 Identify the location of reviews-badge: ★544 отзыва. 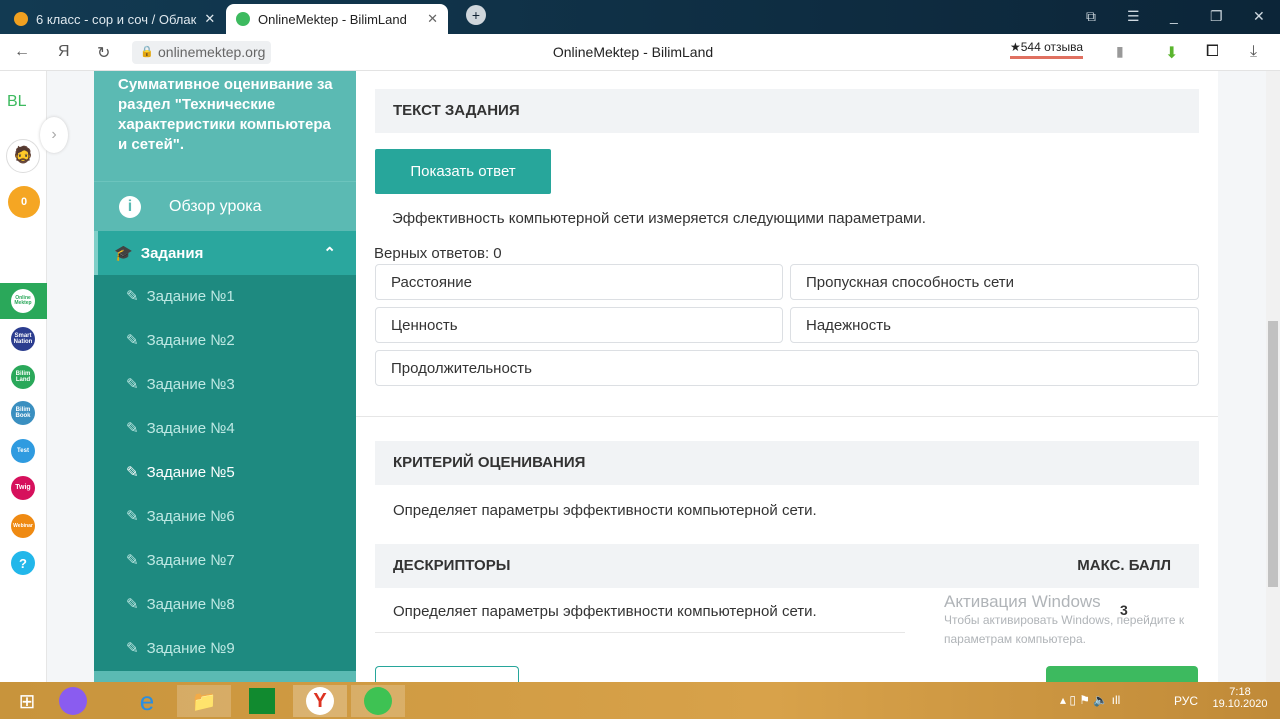
(1047, 49).